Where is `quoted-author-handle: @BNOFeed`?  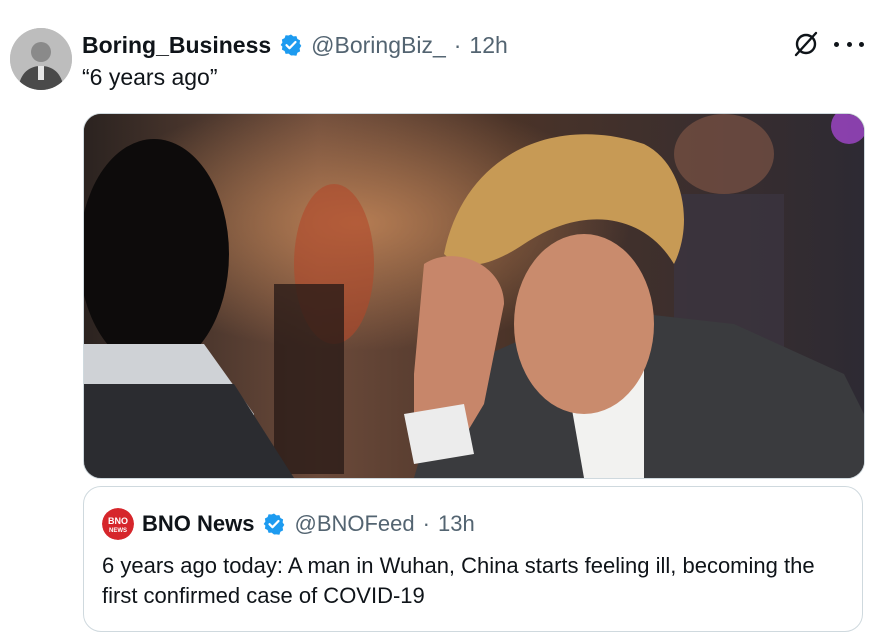
quoted-author-handle: @BNOFeed is located at coordinates (354, 524).